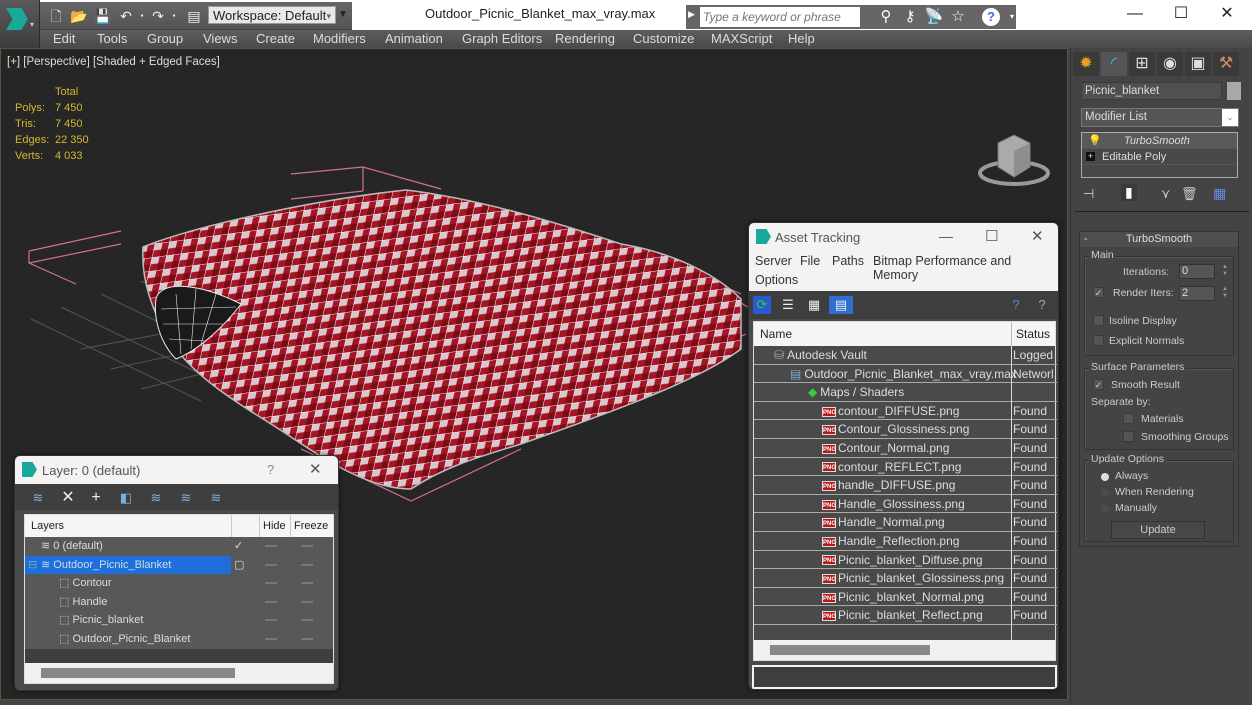 Image resolution: width=1252 pixels, height=705 pixels. What do you see at coordinates (780, 17) in the screenshot?
I see `search-input` at bounding box center [780, 17].